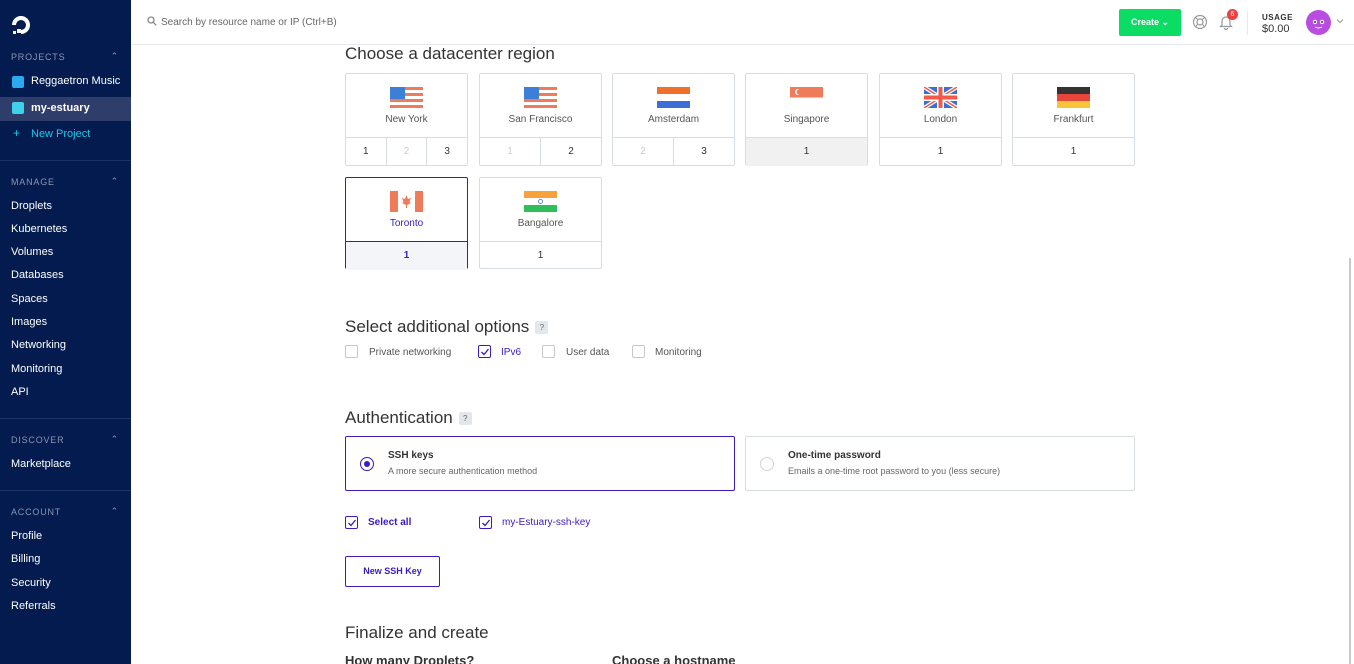 The height and width of the screenshot is (664, 1354). What do you see at coordinates (65, 181) in the screenshot?
I see `manage-header: MANAGE ⌃` at bounding box center [65, 181].